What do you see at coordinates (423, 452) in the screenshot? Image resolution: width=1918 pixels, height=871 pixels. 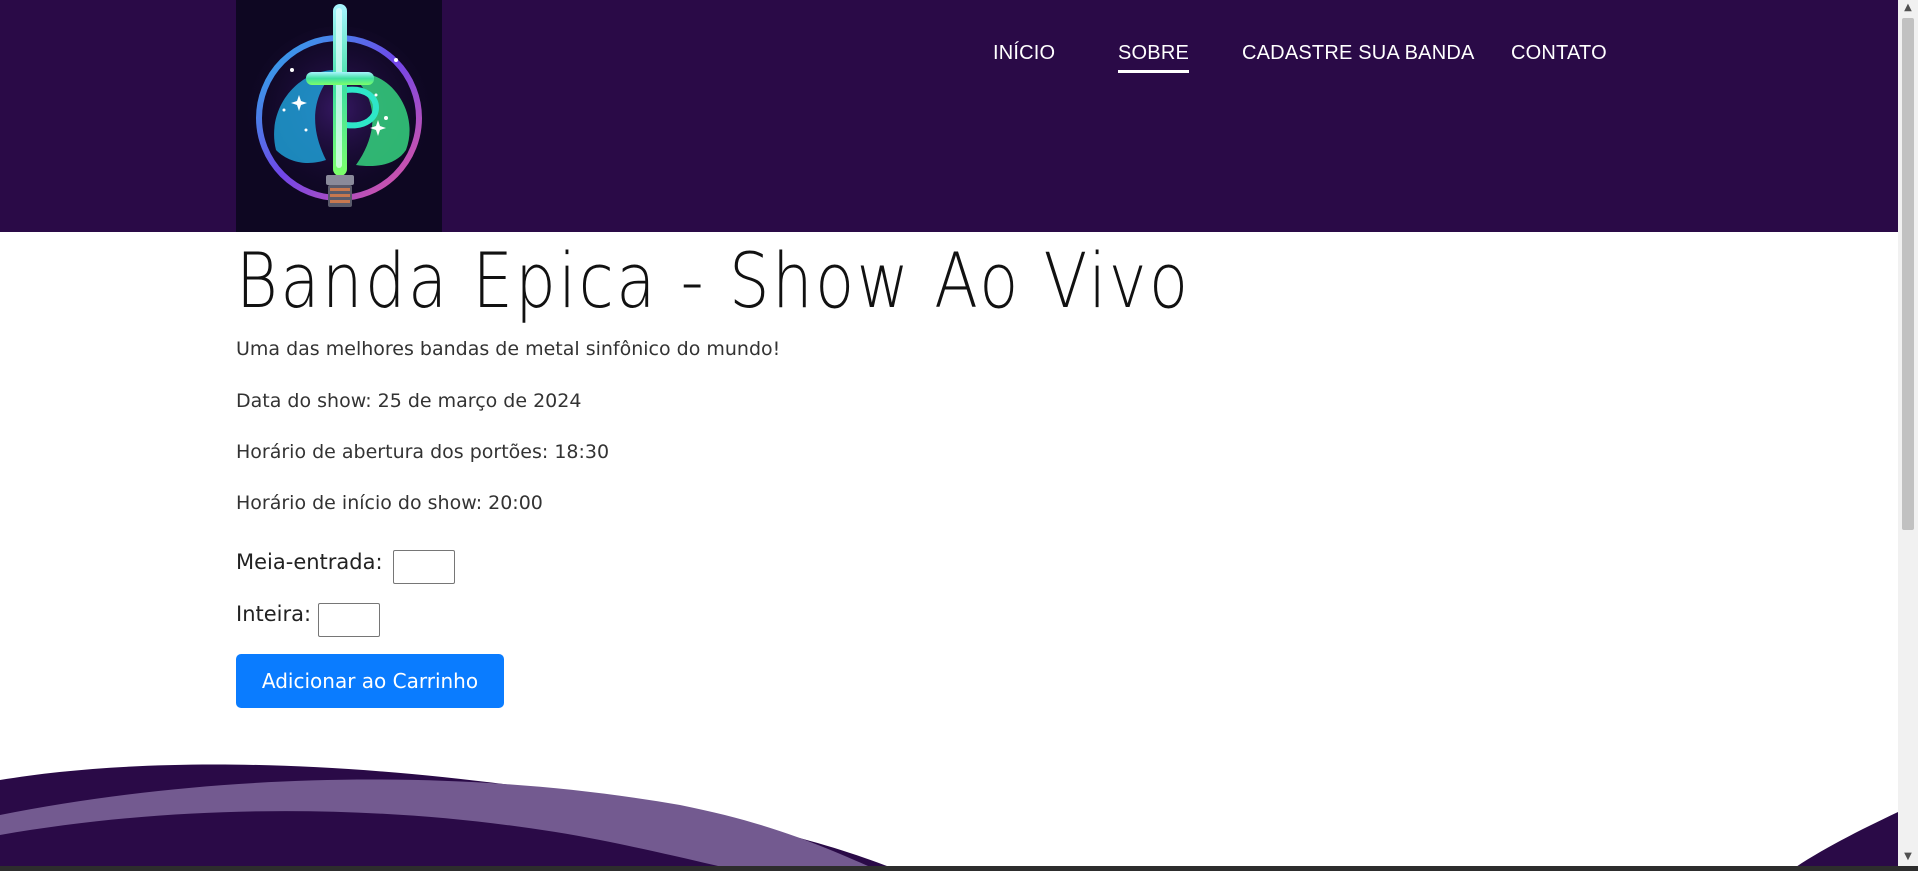 I see `gates-opening-time: Horário de abertura dos portões: 18:30` at bounding box center [423, 452].